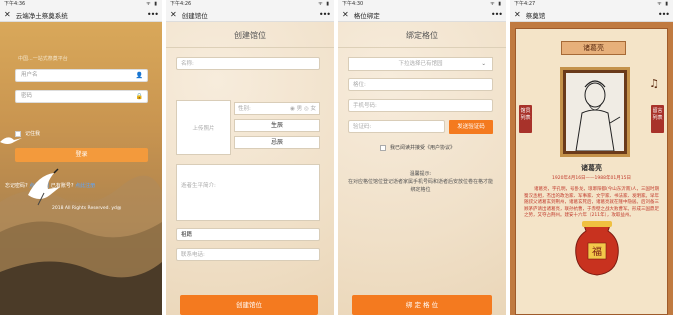 This screenshot has height=315, width=673. Describe the element at coordinates (11, 140) in the screenshot. I see `crane-icon` at that location.